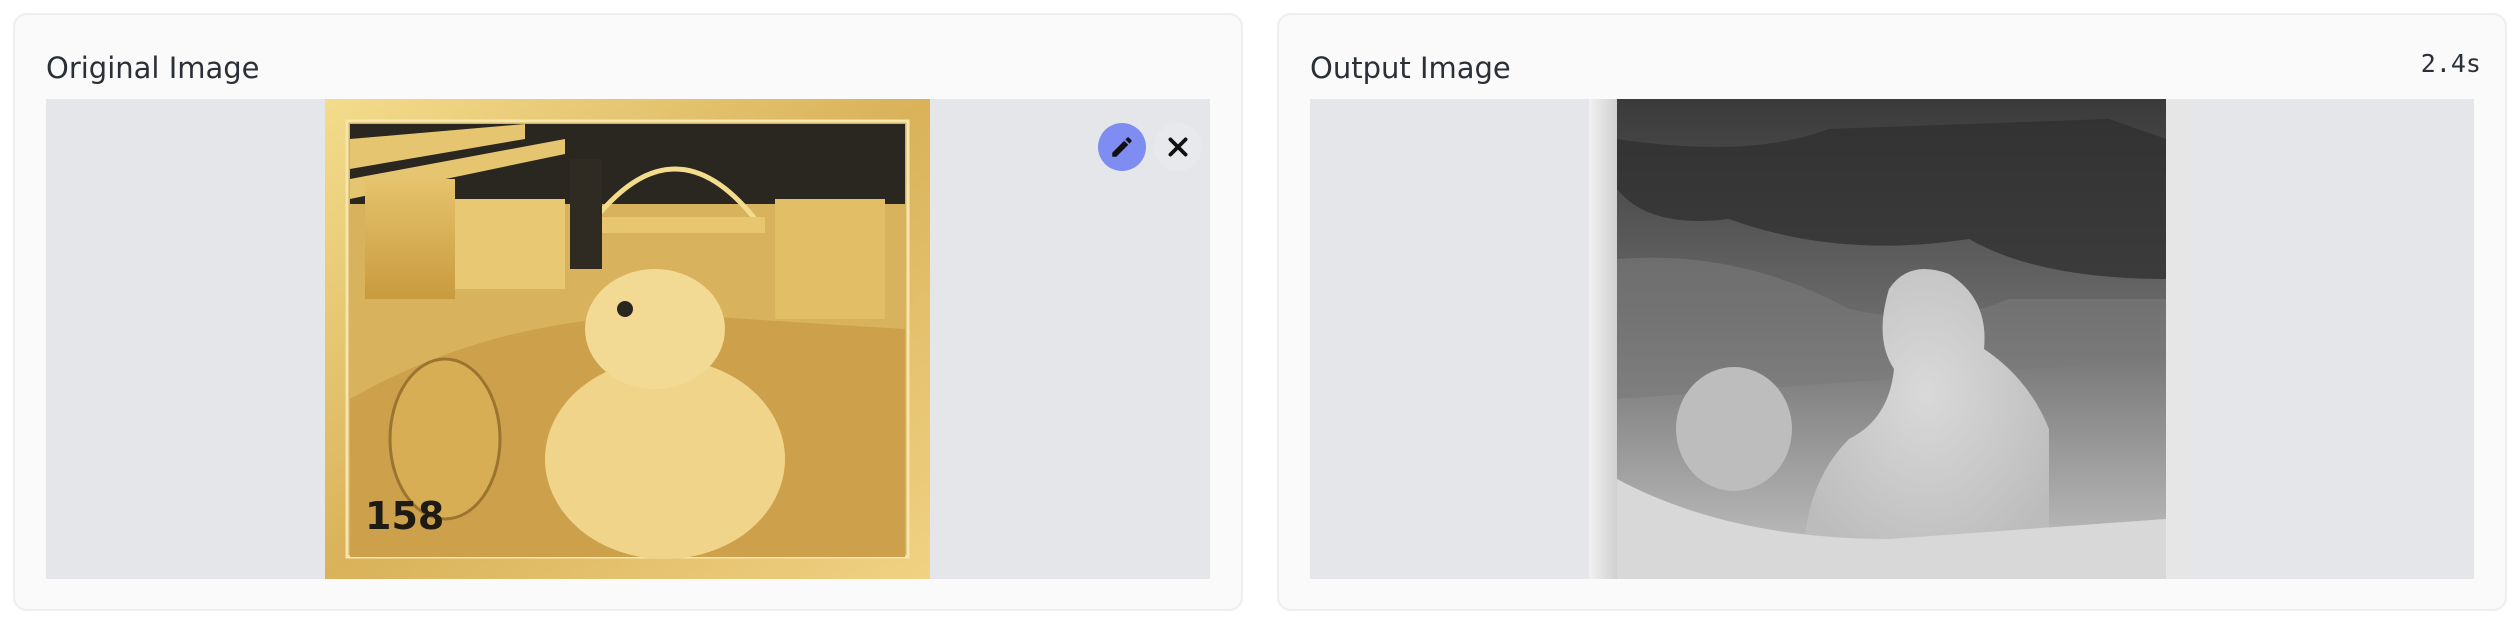  I want to click on svg-text: 158, so click(404, 516).